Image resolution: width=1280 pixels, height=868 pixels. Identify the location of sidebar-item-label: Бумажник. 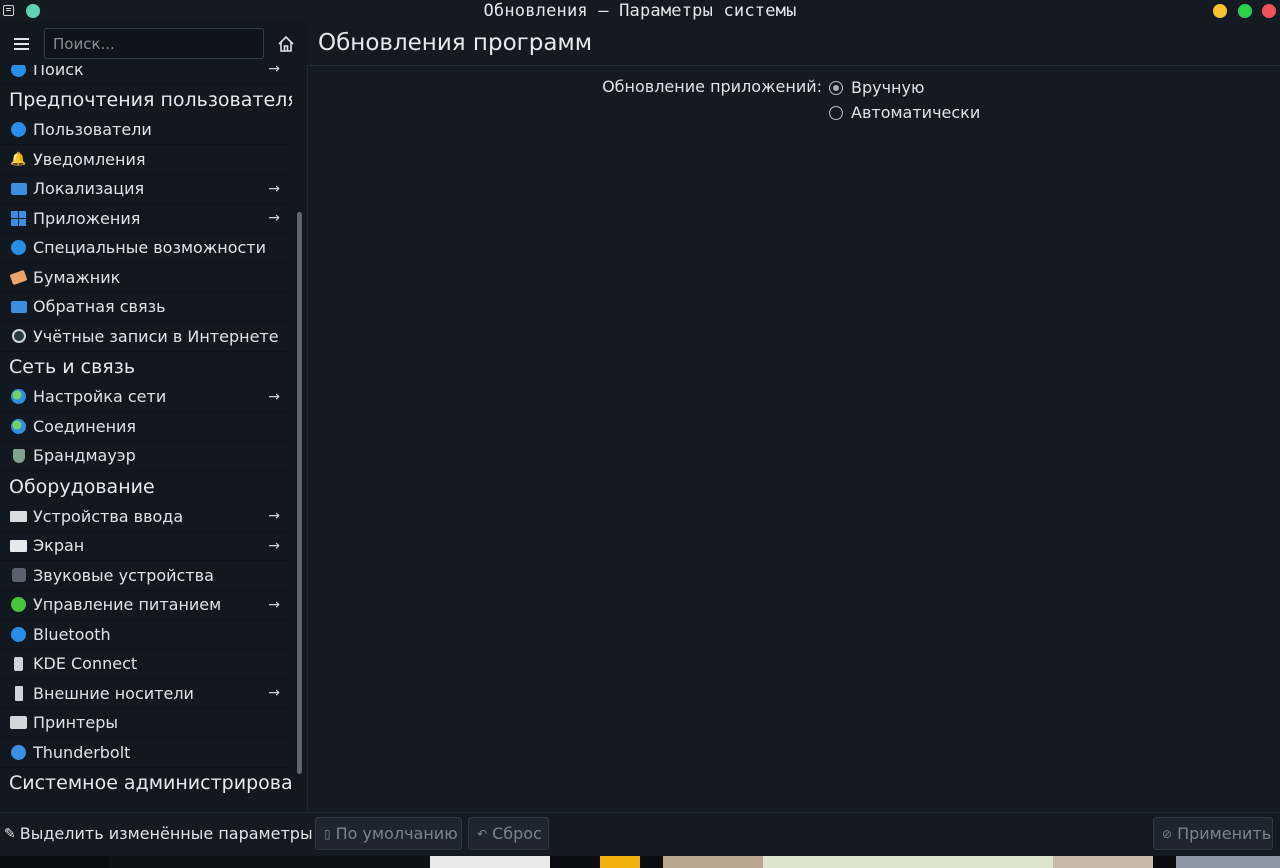
(77, 277).